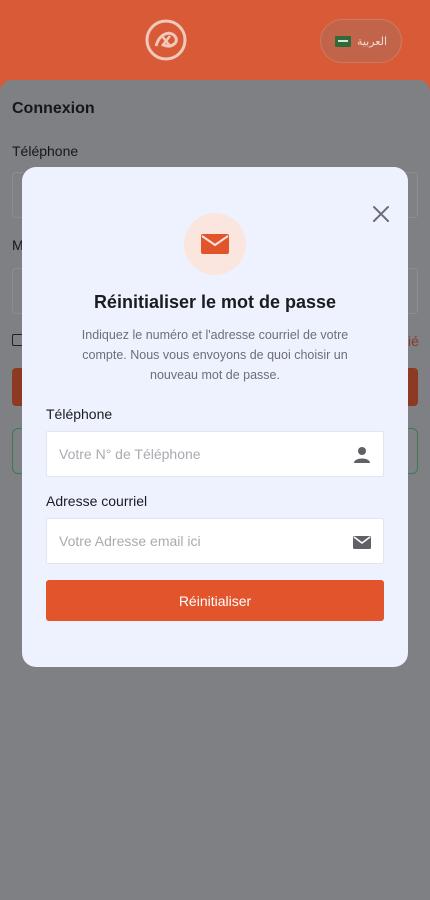  What do you see at coordinates (79, 414) in the screenshot?
I see `phone-label: Téléphone` at bounding box center [79, 414].